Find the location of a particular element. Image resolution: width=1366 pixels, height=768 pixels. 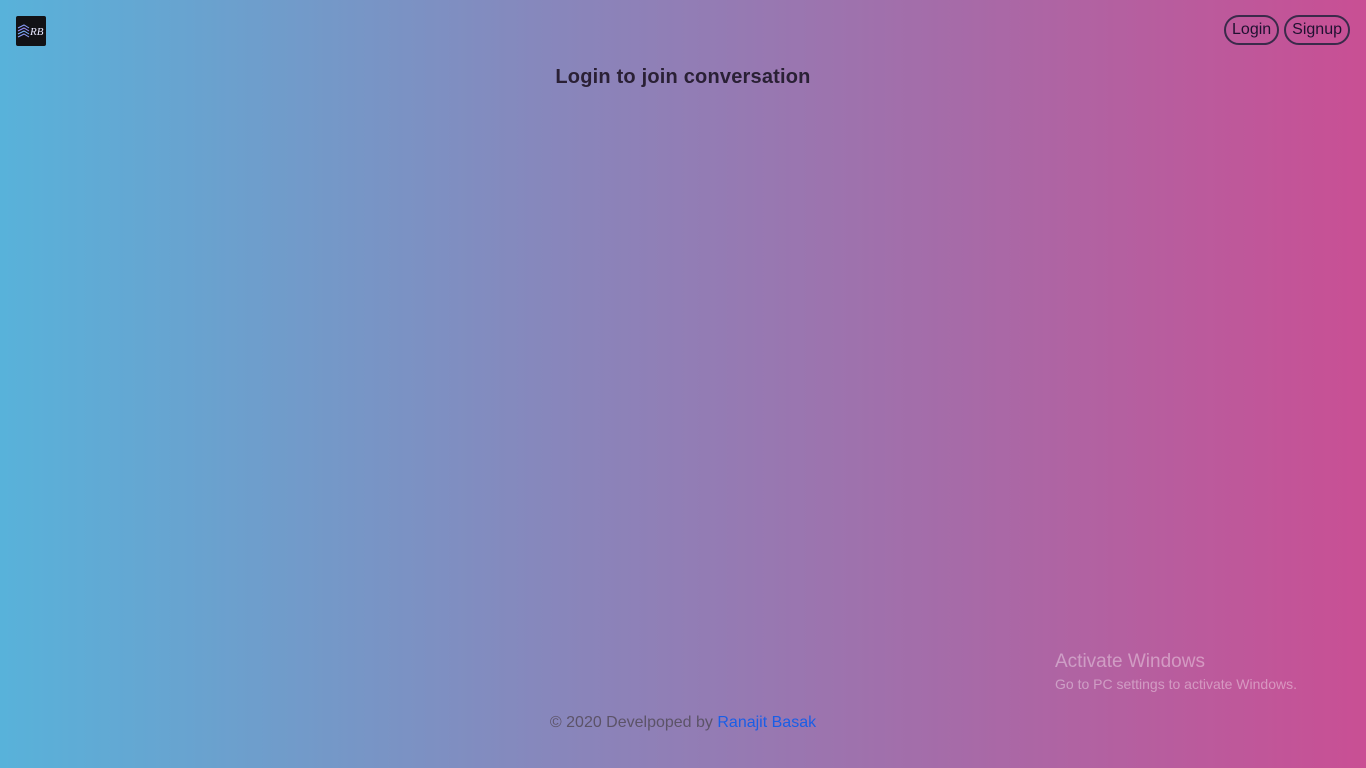

login-button: Login is located at coordinates (1252, 30).